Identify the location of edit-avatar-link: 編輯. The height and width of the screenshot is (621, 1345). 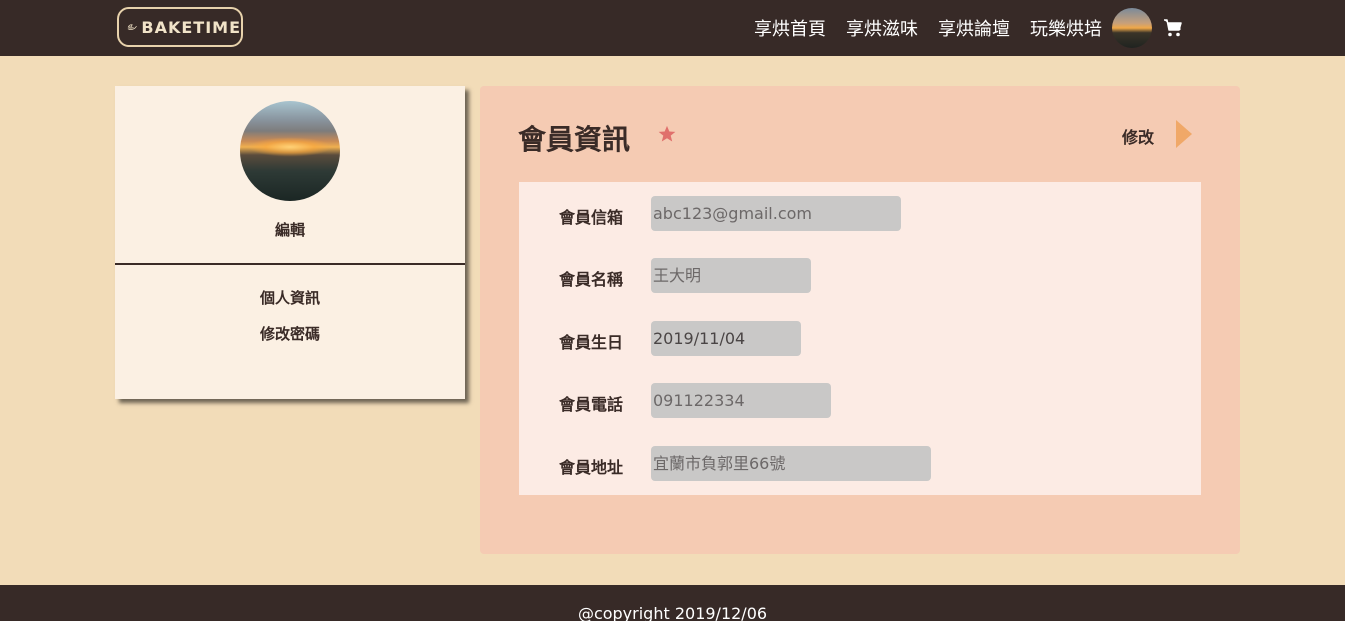
(290, 229).